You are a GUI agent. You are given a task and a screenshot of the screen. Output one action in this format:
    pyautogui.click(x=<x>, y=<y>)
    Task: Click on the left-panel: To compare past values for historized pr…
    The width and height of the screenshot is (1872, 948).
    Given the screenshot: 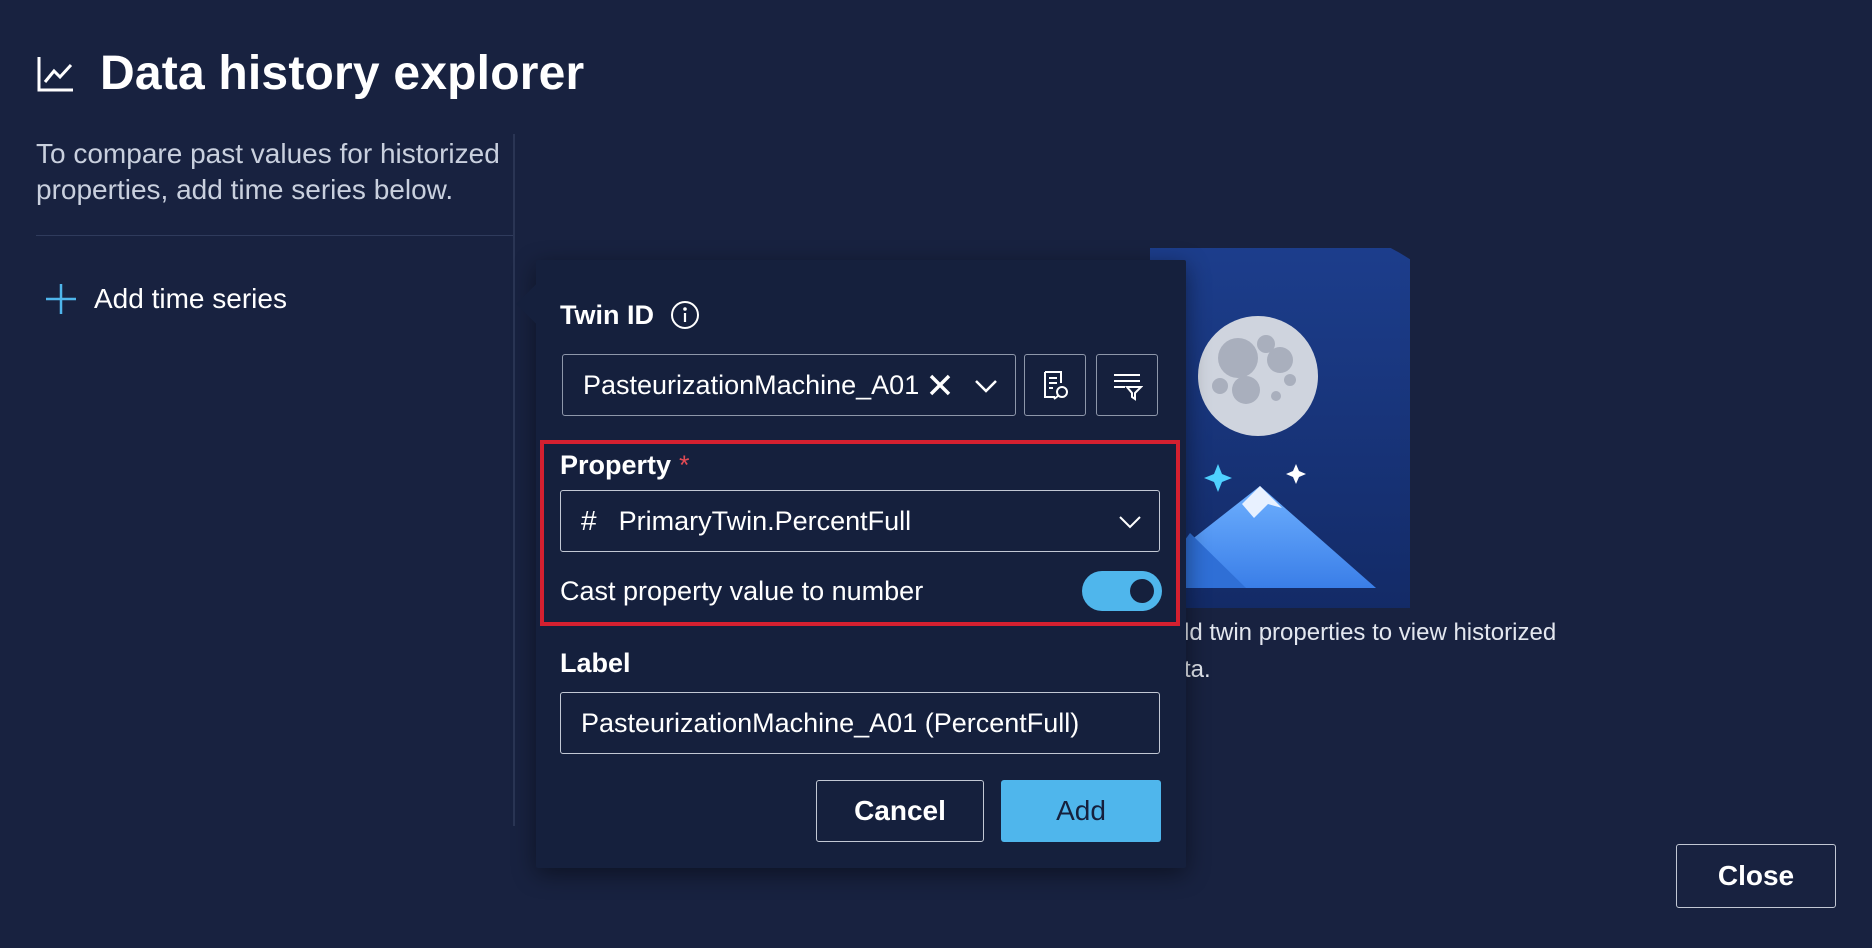 What is the action you would take?
    pyautogui.click(x=275, y=172)
    